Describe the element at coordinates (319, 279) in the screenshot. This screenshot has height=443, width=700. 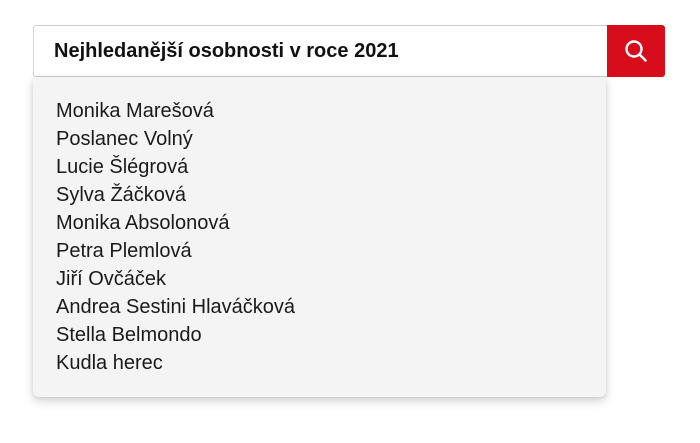
I see `suggestion-item: Jiří Ovčáček` at that location.